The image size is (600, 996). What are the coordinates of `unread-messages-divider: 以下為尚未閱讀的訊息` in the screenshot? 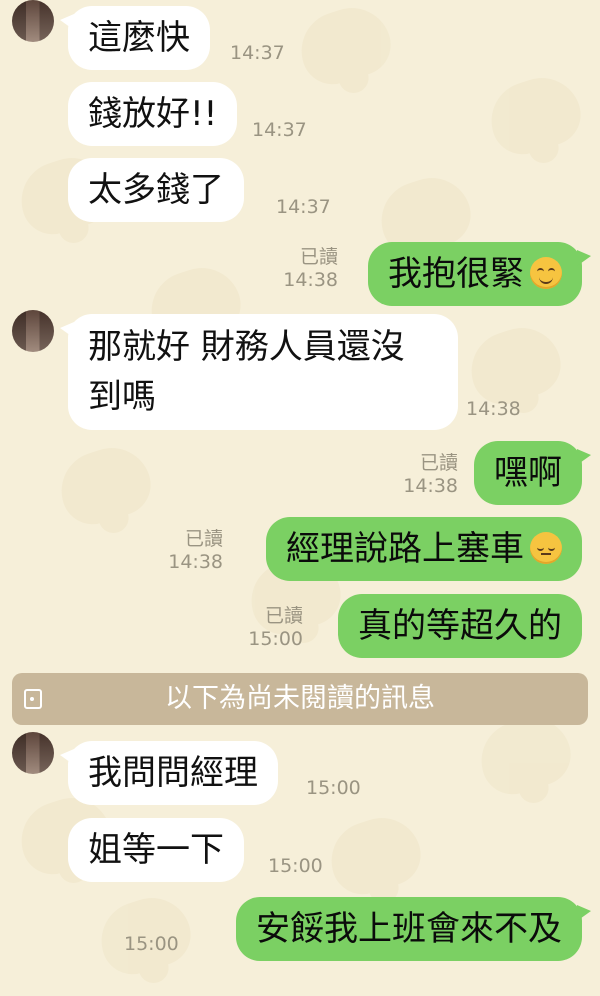 It's located at (300, 699).